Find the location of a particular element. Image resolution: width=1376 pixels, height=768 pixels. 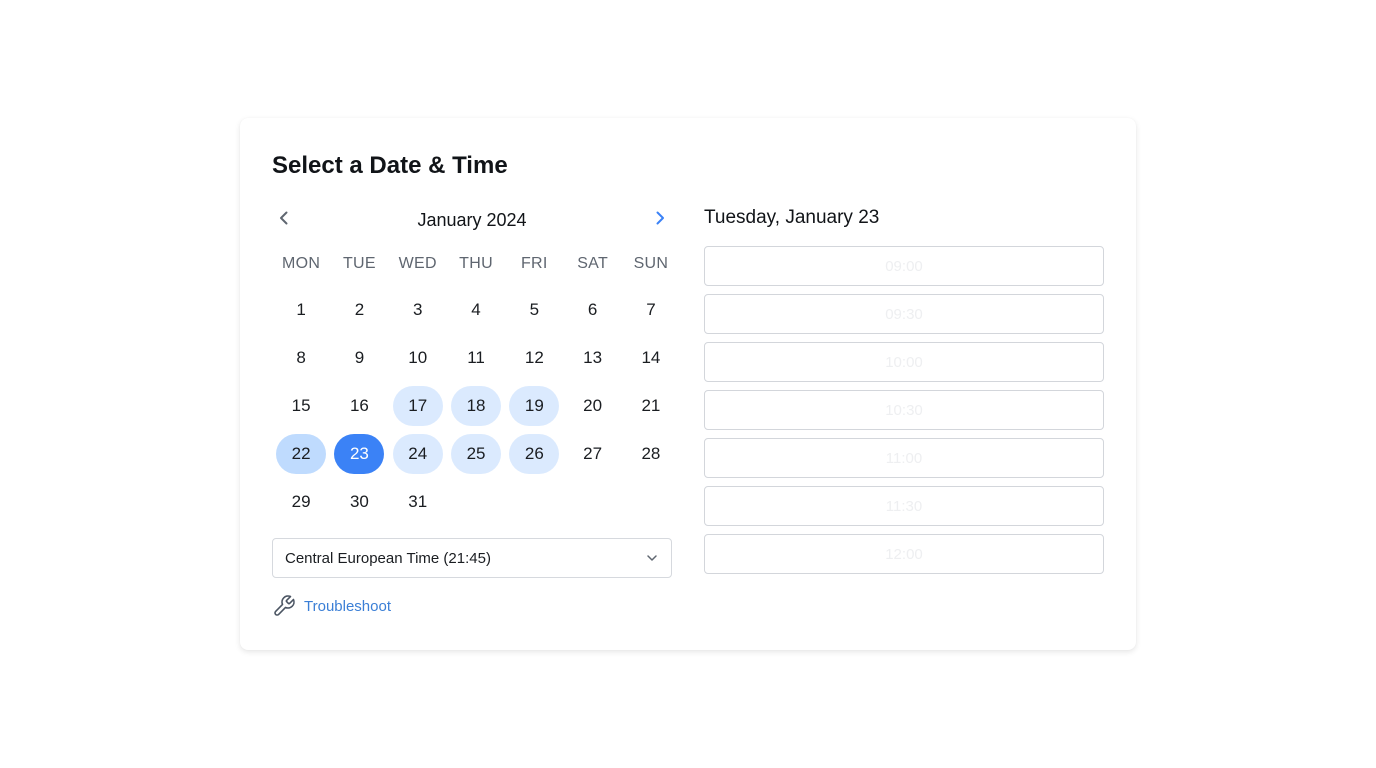

calendar-day: 21 is located at coordinates (651, 405).